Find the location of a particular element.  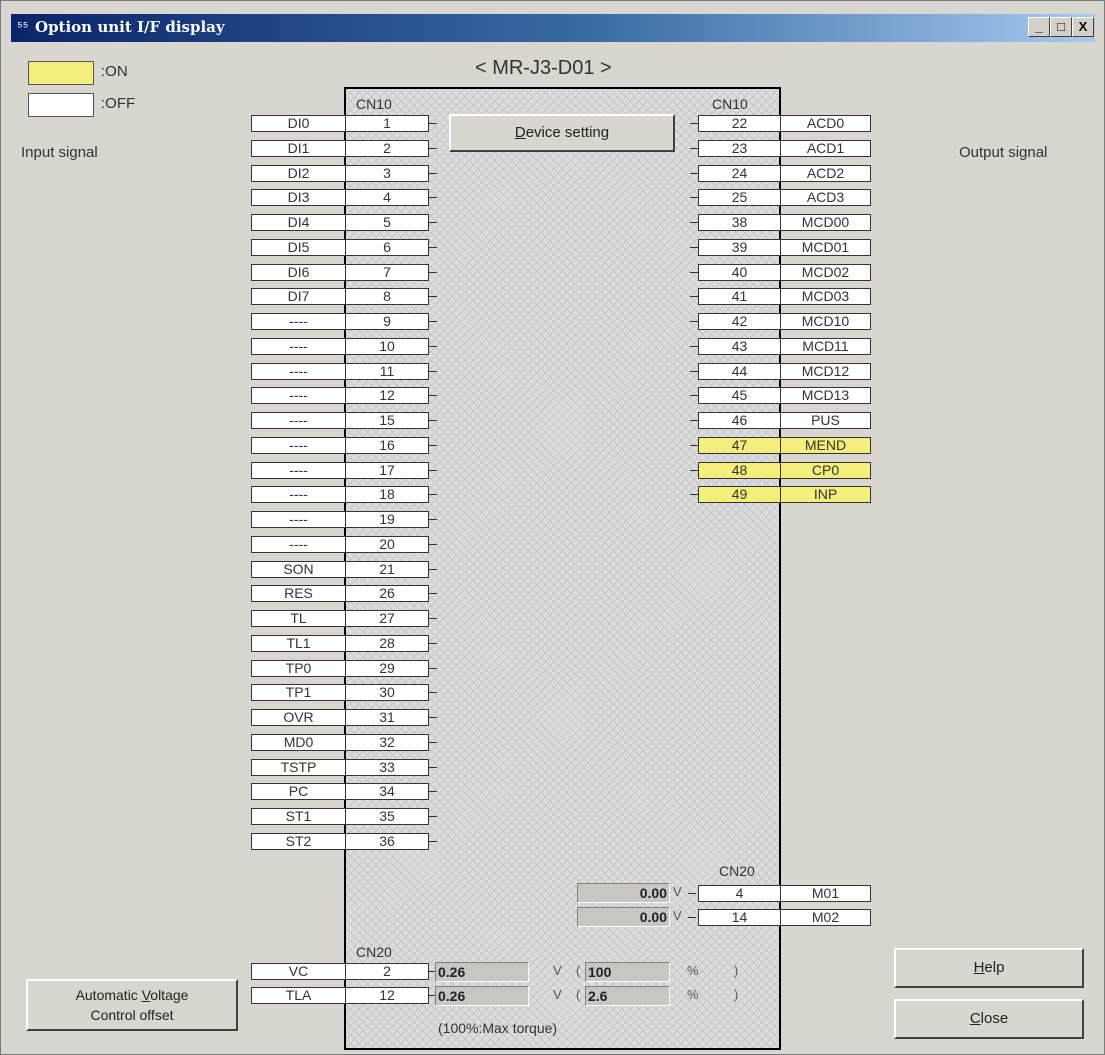

automatic-voltage-control-offset-button: Automatic Voltage Control offset is located at coordinates (132, 1005).